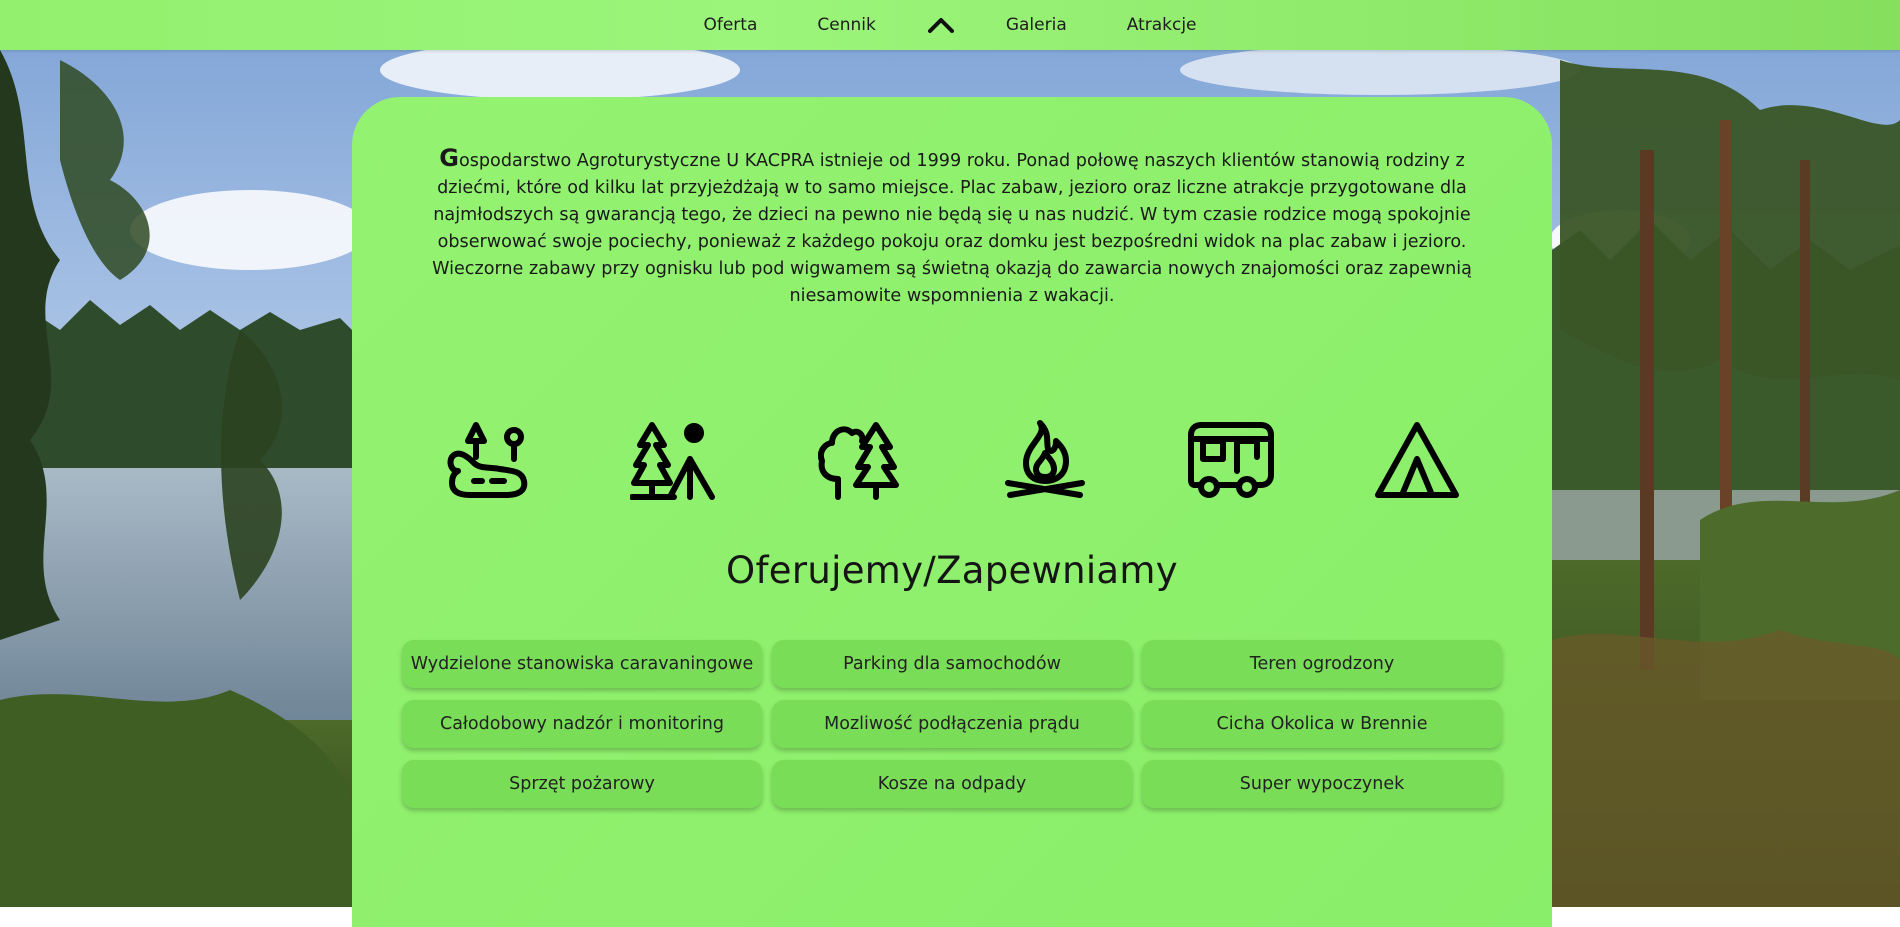 The height and width of the screenshot is (927, 1900). Describe the element at coordinates (846, 25) in the screenshot. I see `nav-link-cennik: Cennik` at that location.